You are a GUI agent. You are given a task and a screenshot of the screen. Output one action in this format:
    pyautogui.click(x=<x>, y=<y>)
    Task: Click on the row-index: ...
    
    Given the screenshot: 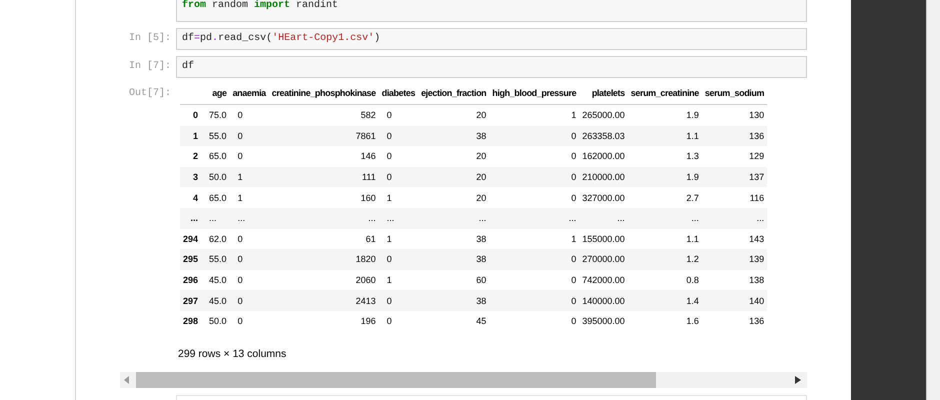 What is the action you would take?
    pyautogui.click(x=194, y=218)
    